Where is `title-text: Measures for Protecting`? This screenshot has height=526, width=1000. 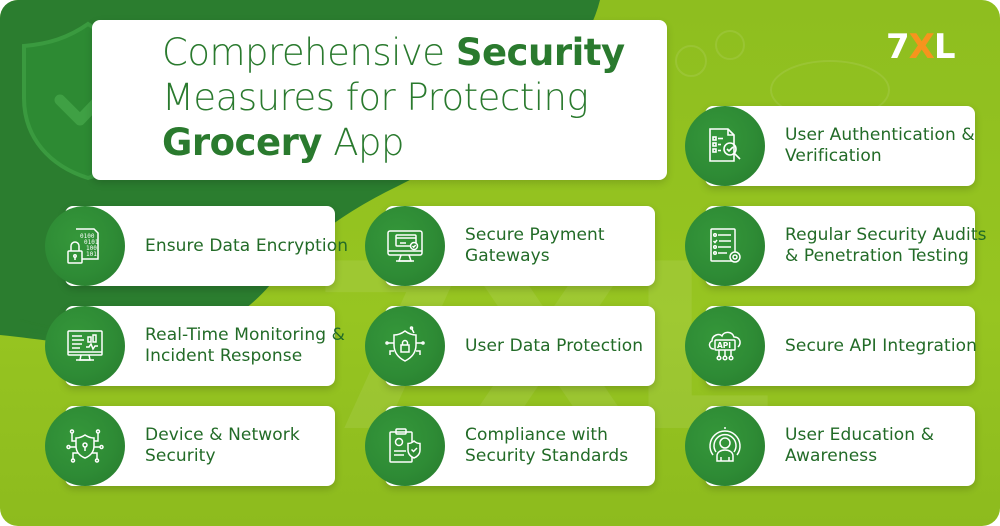 title-text: Measures for Protecting is located at coordinates (375, 97).